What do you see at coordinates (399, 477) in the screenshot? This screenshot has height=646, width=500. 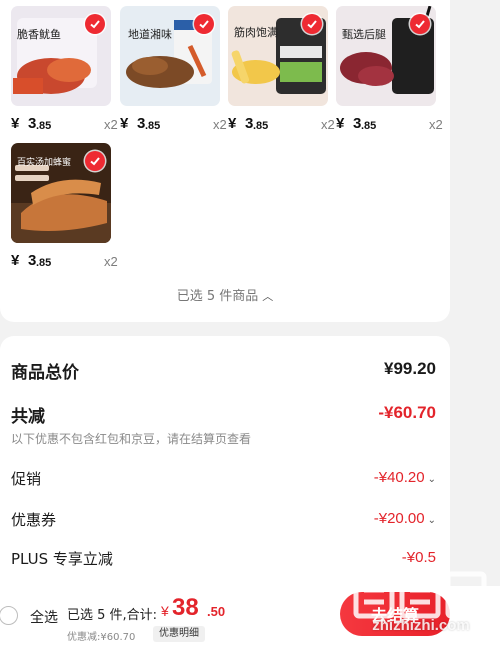 I see `promo-value: -¥40.20` at bounding box center [399, 477].